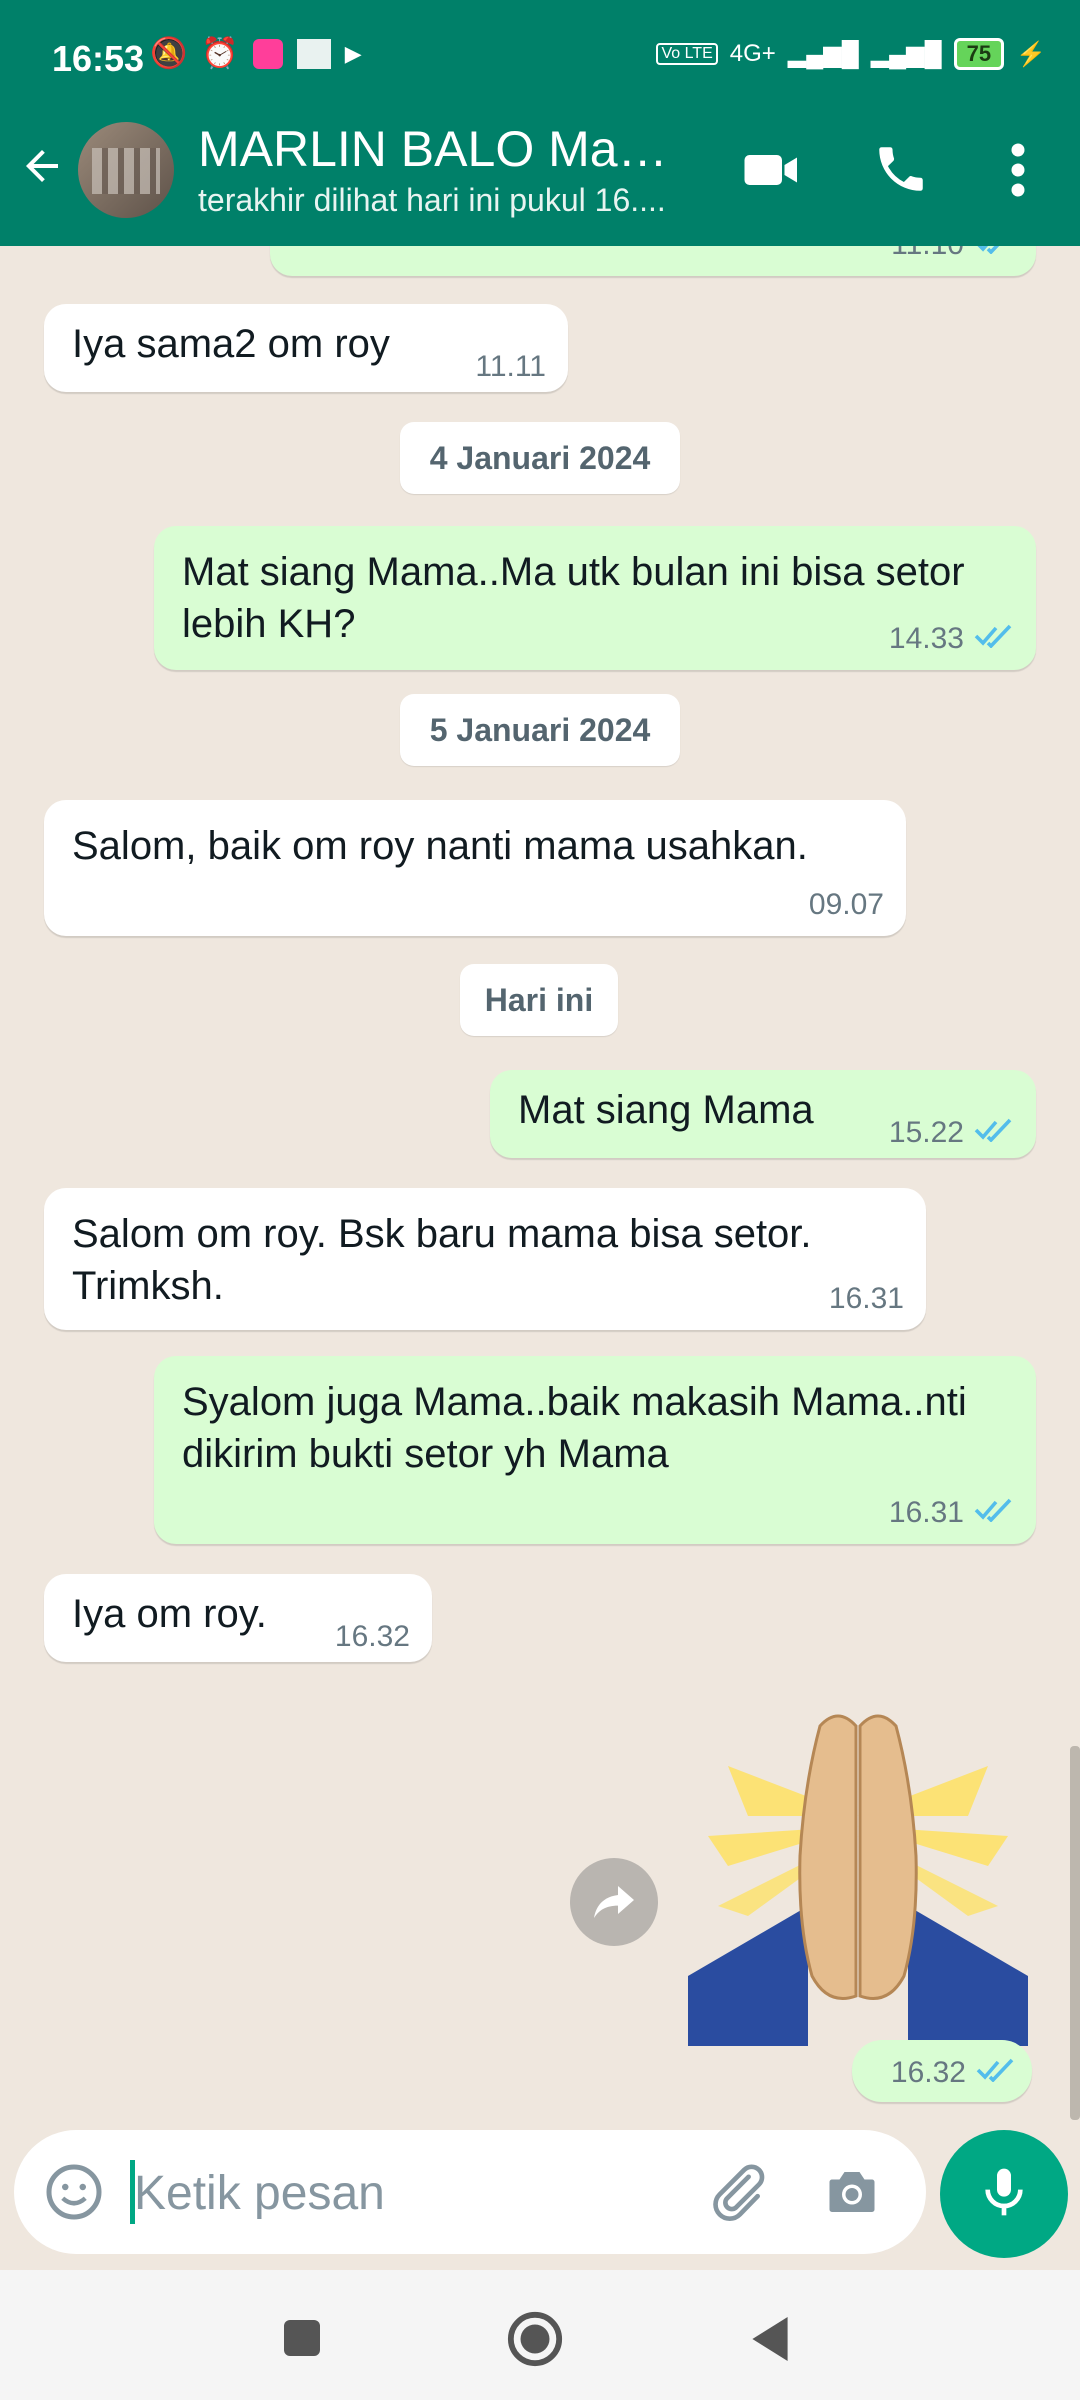  Describe the element at coordinates (169, 1614) in the screenshot. I see `message-text: Iya om roy.` at that location.